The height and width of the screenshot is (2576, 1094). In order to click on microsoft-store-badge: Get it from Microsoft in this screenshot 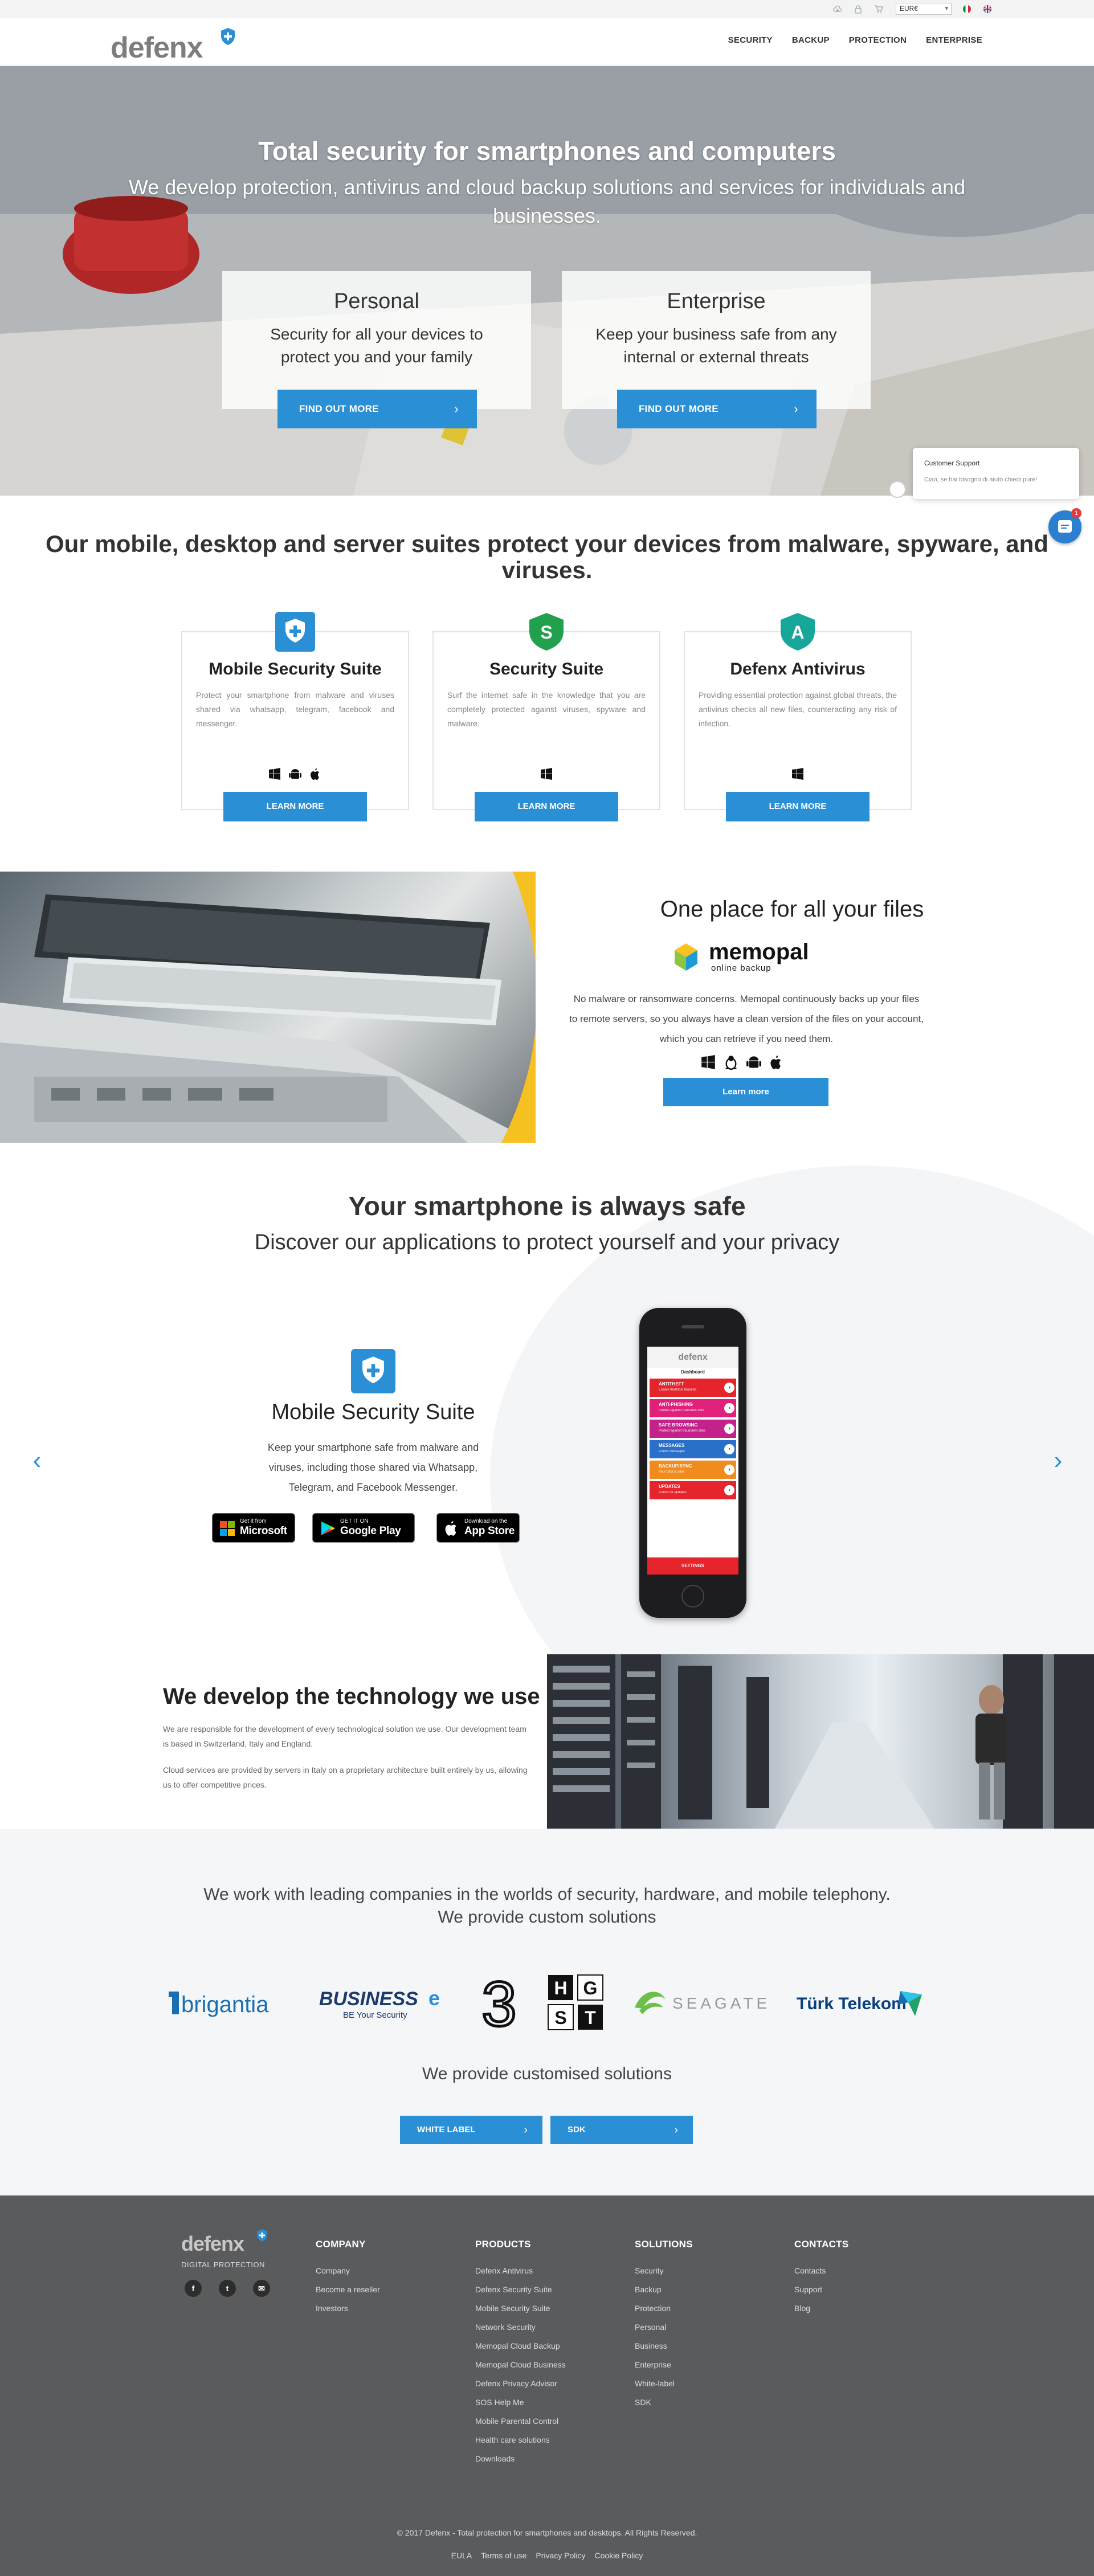, I will do `click(254, 1528)`.